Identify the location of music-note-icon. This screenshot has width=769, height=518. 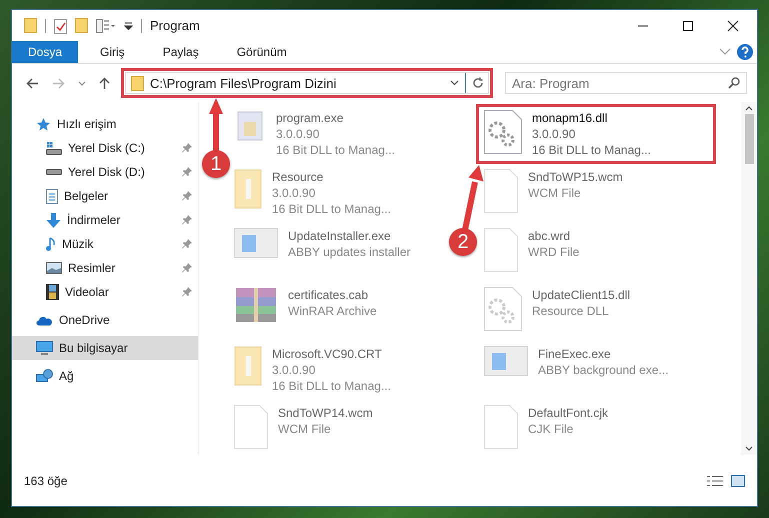
(51, 244).